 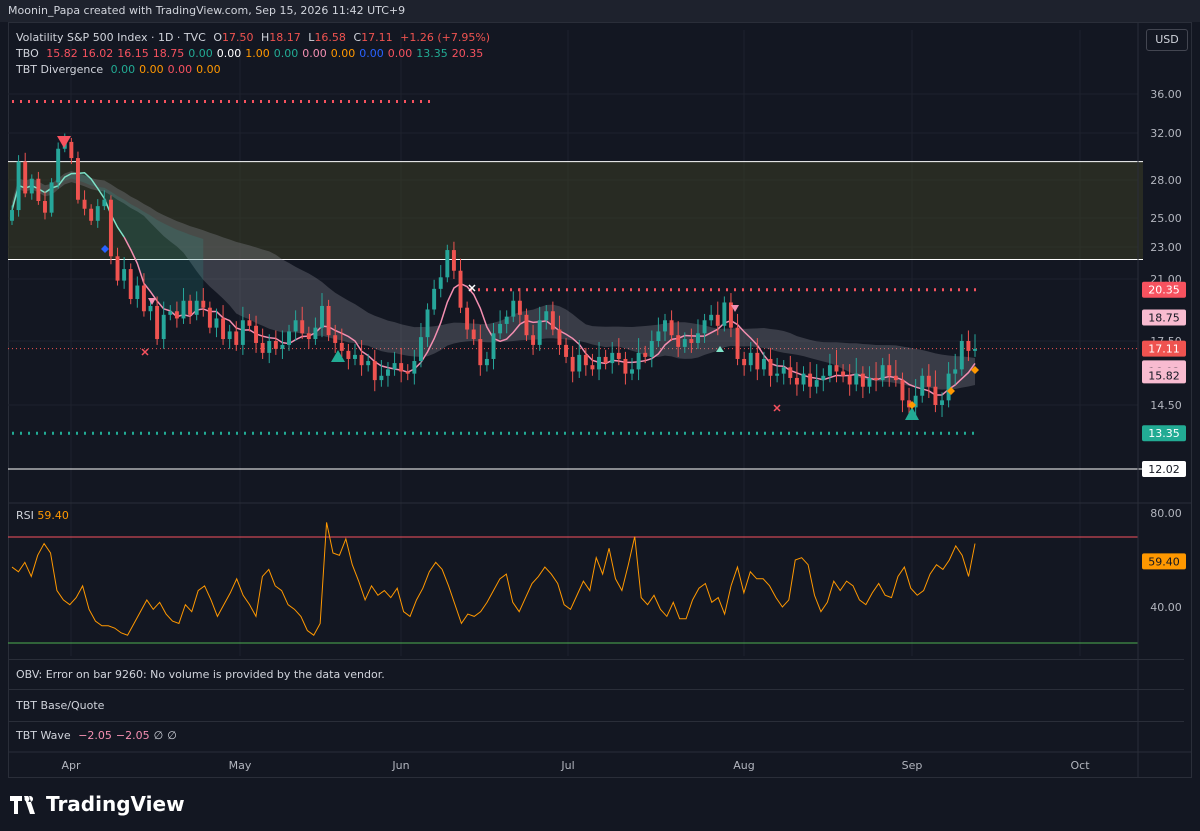 What do you see at coordinates (111, 37) in the screenshot?
I see `symbol-name: Volatility S&P 500 Index · 1D · TVC` at bounding box center [111, 37].